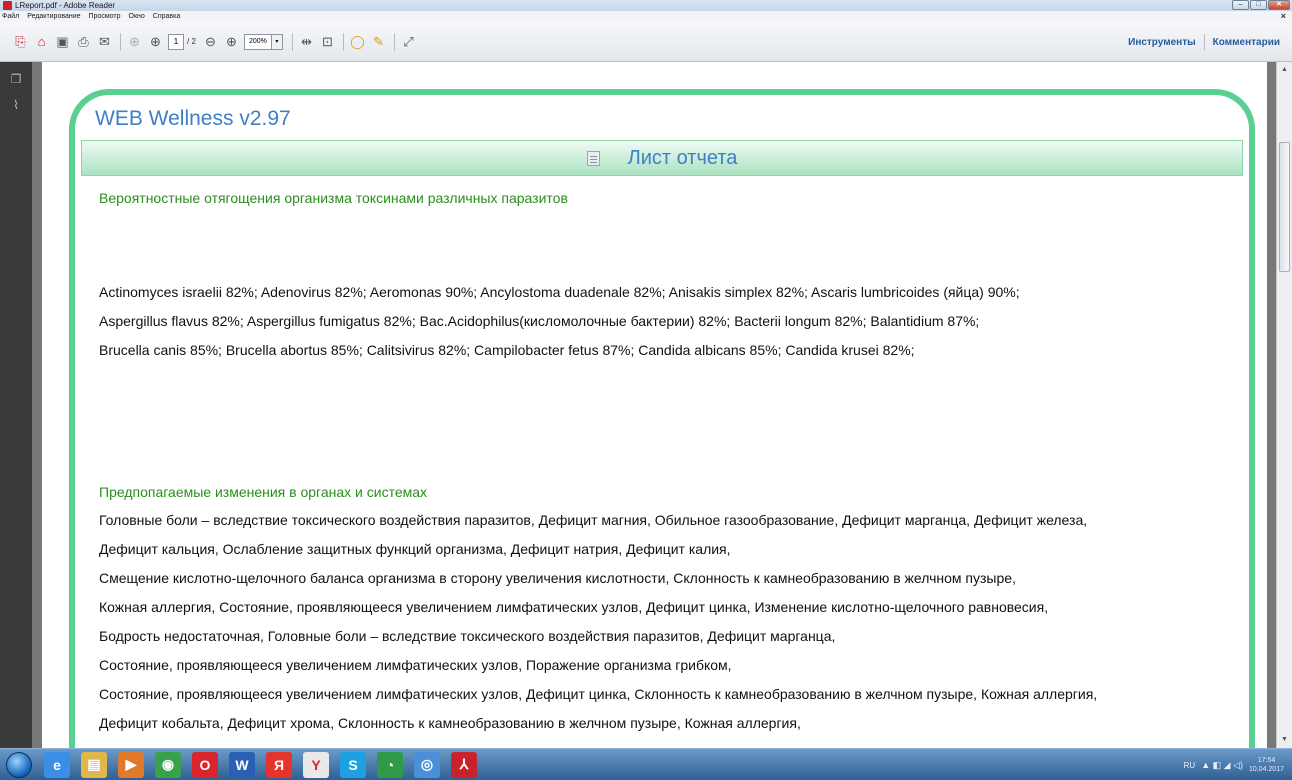  What do you see at coordinates (83, 41) in the screenshot?
I see `print-icon: ⎙` at bounding box center [83, 41].